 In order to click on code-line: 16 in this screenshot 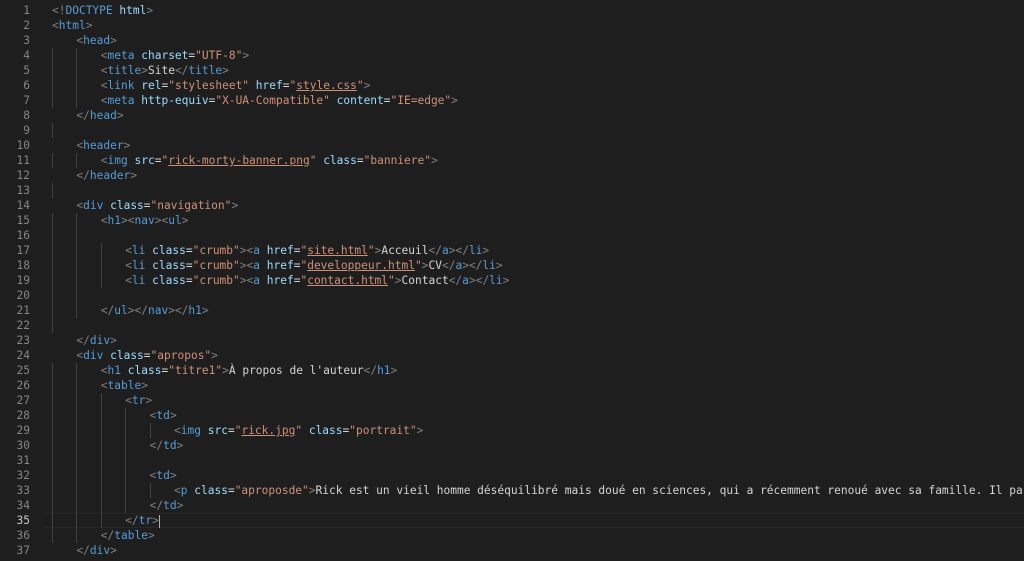, I will do `click(512, 235)`.